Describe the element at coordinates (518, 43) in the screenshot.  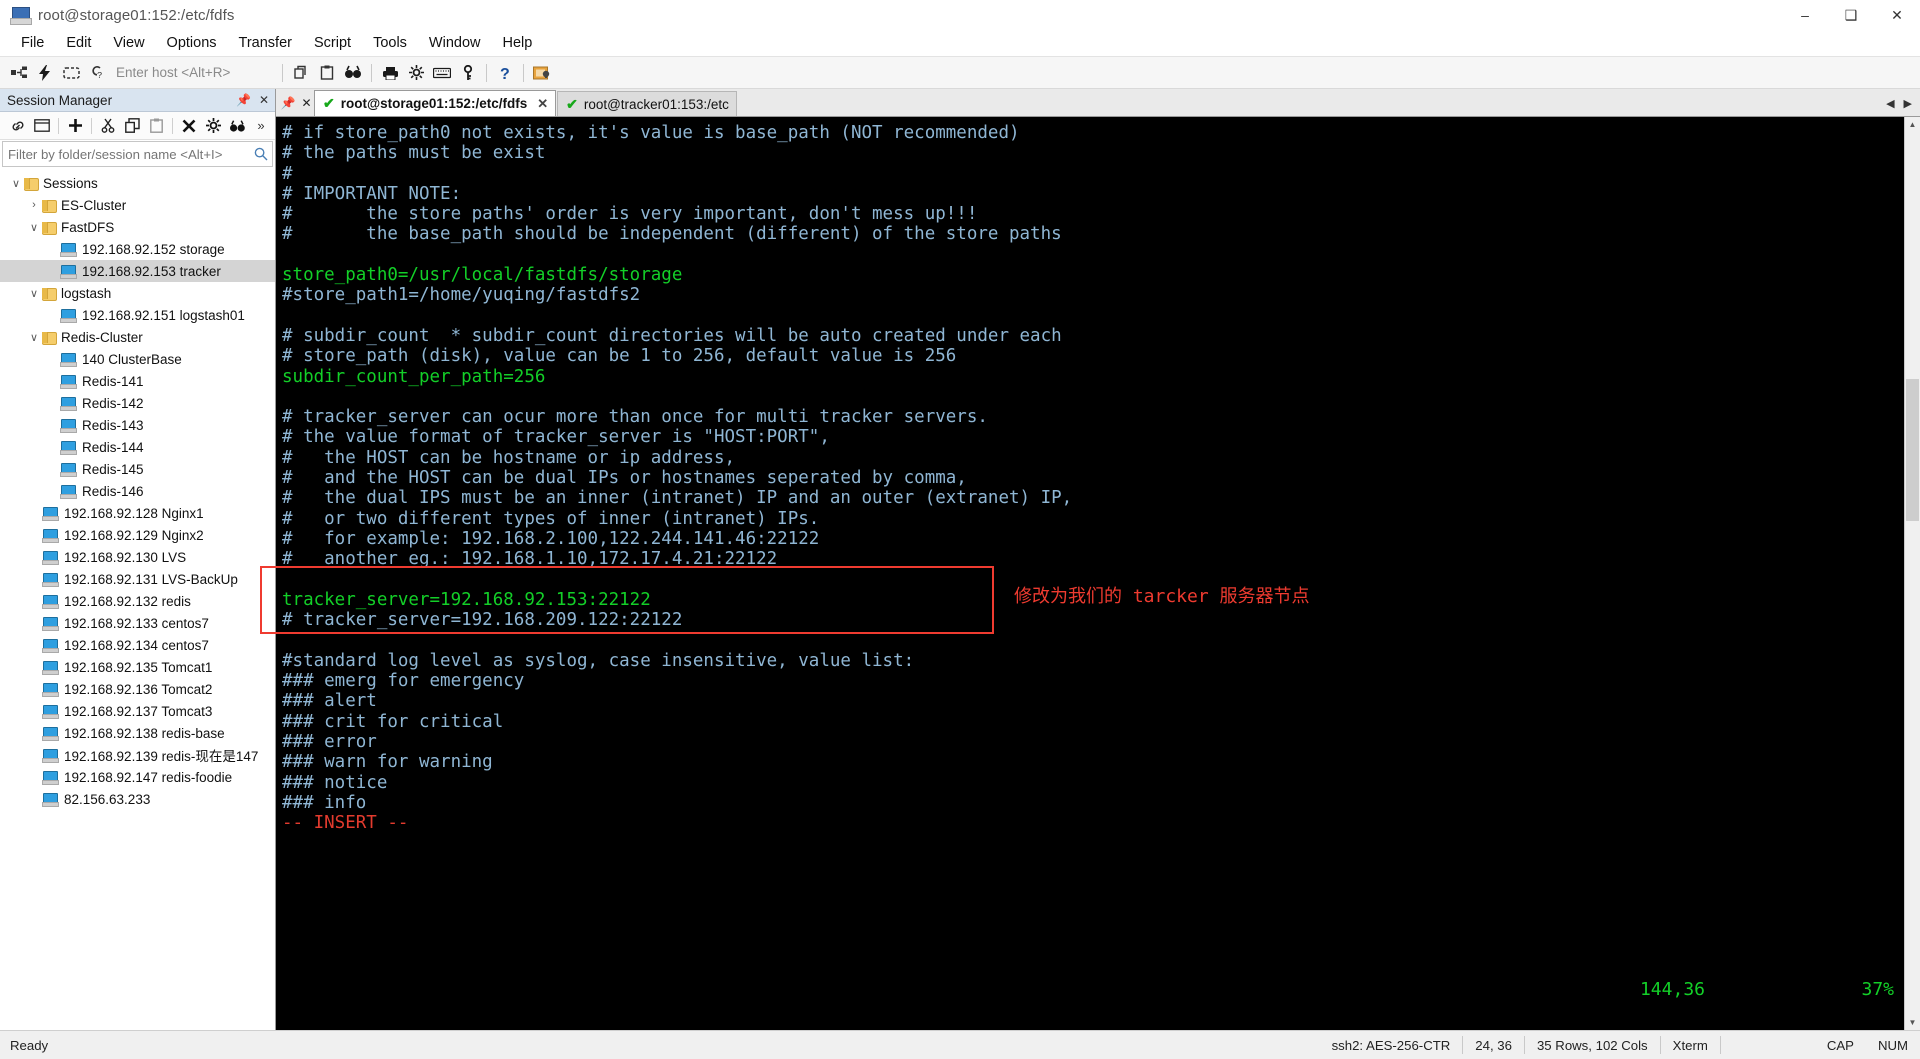
I see `menu-help: Help` at that location.